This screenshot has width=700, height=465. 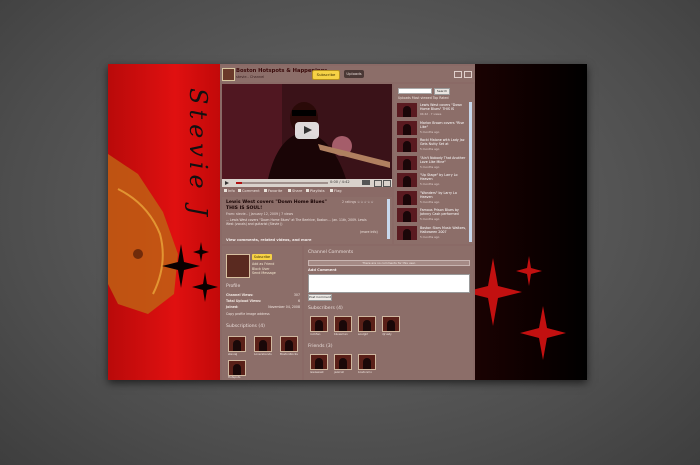 What do you see at coordinates (262, 257) in the screenshot?
I see `profile-subscribe-button: Subscribe` at bounding box center [262, 257].